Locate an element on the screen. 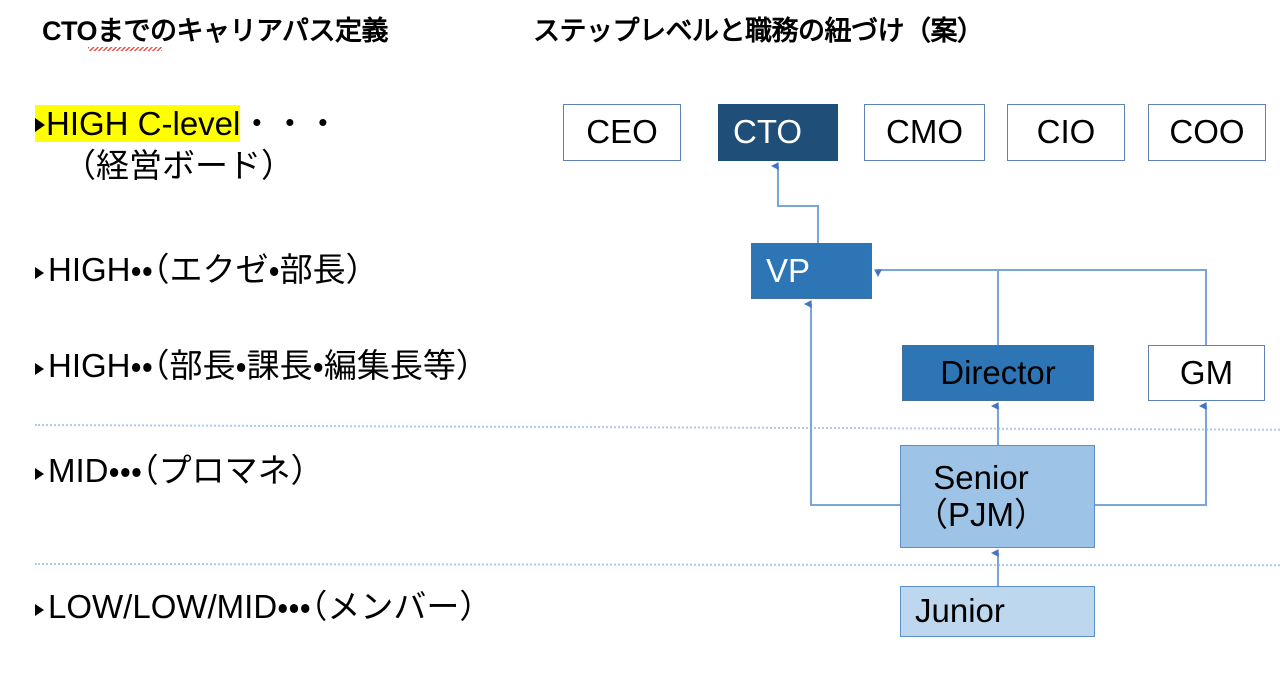 This screenshot has height=696, width=1280. node-coo: COO is located at coordinates (1207, 132).